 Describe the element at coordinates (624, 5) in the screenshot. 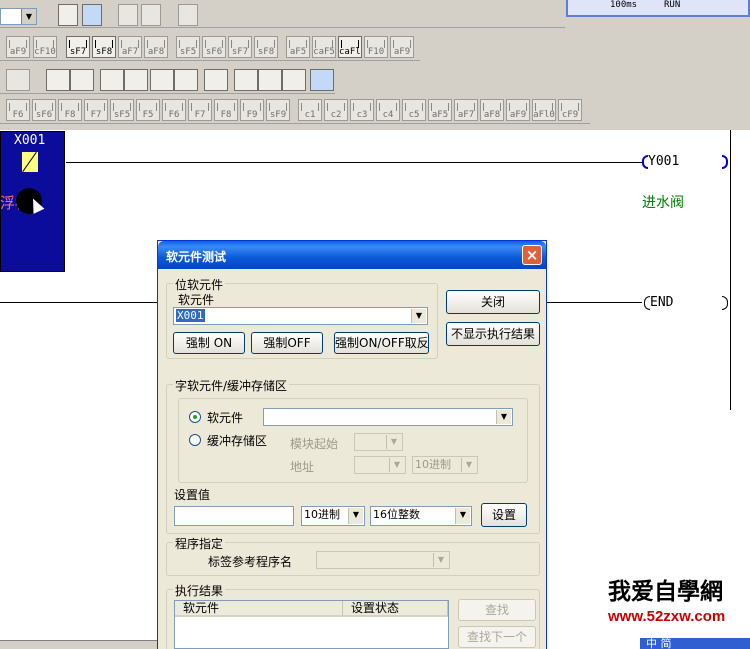

I see `scan-time: 100ms` at that location.